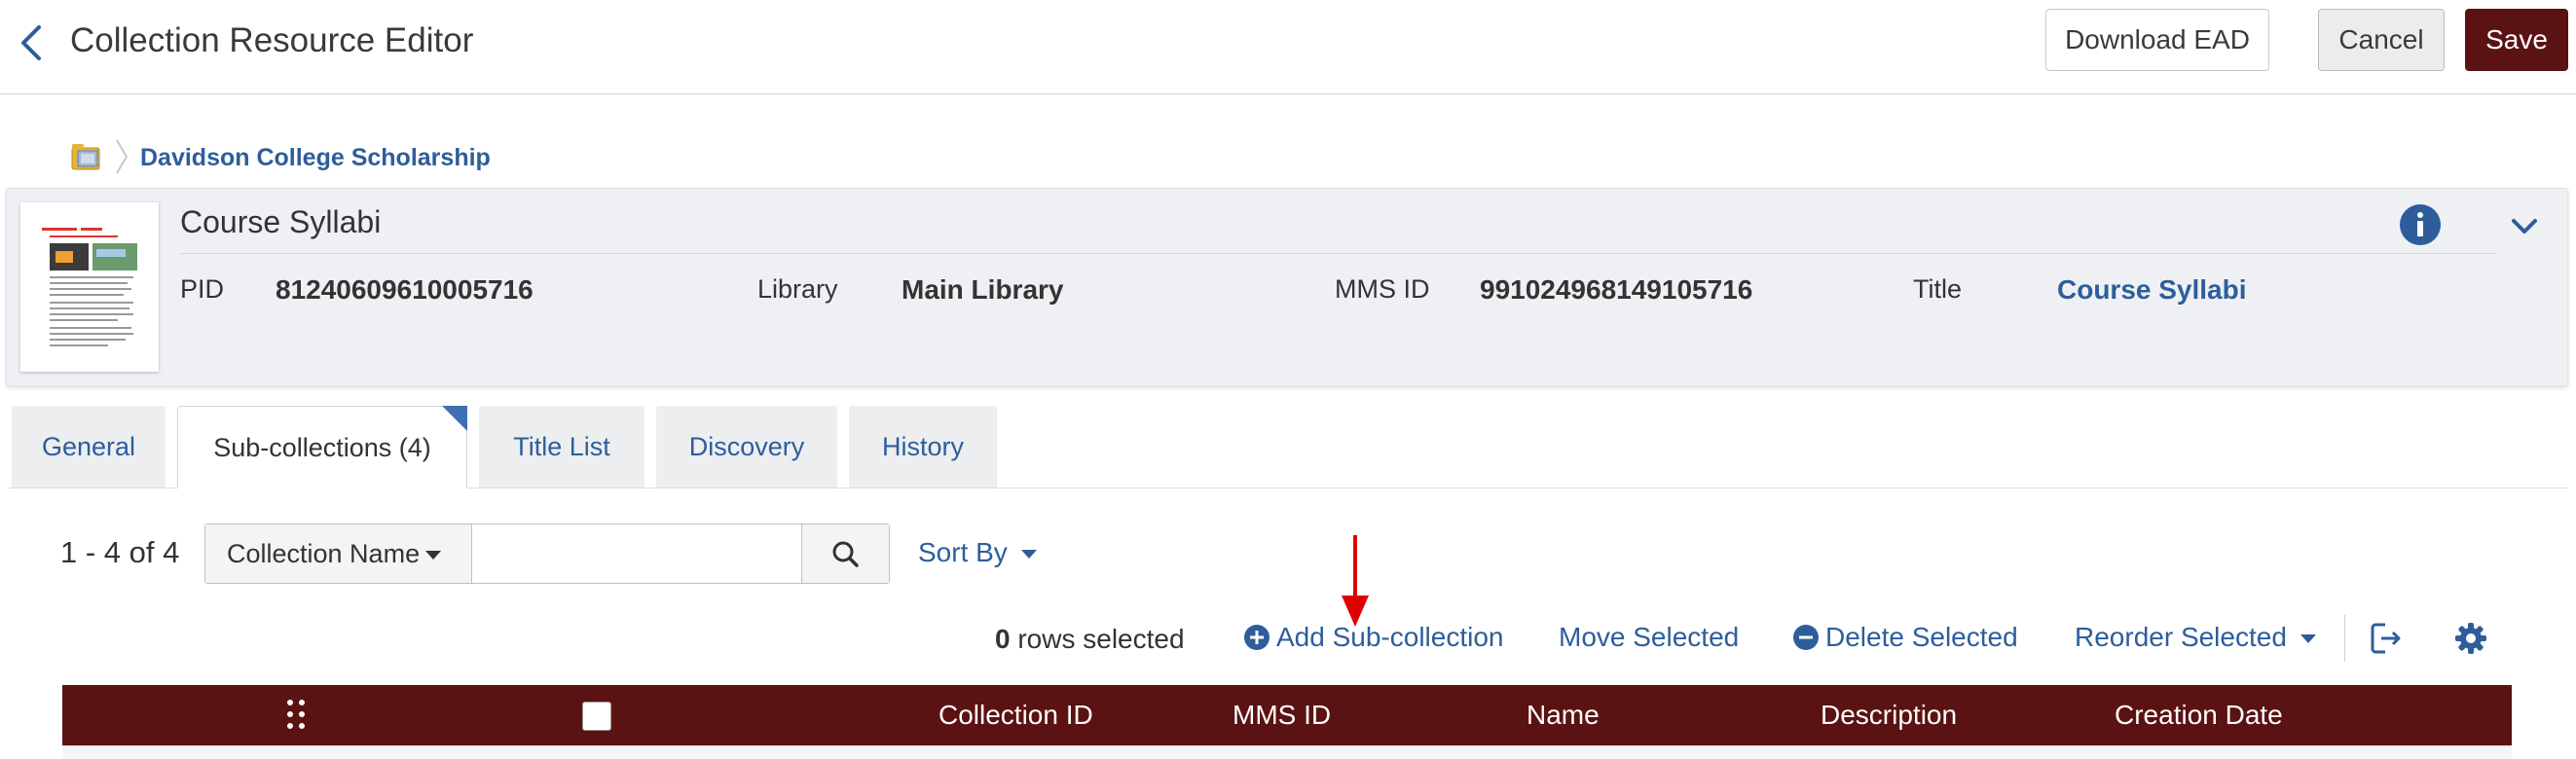 The width and height of the screenshot is (2576, 759). I want to click on column-header-collection-id: Collection ID, so click(1015, 715).